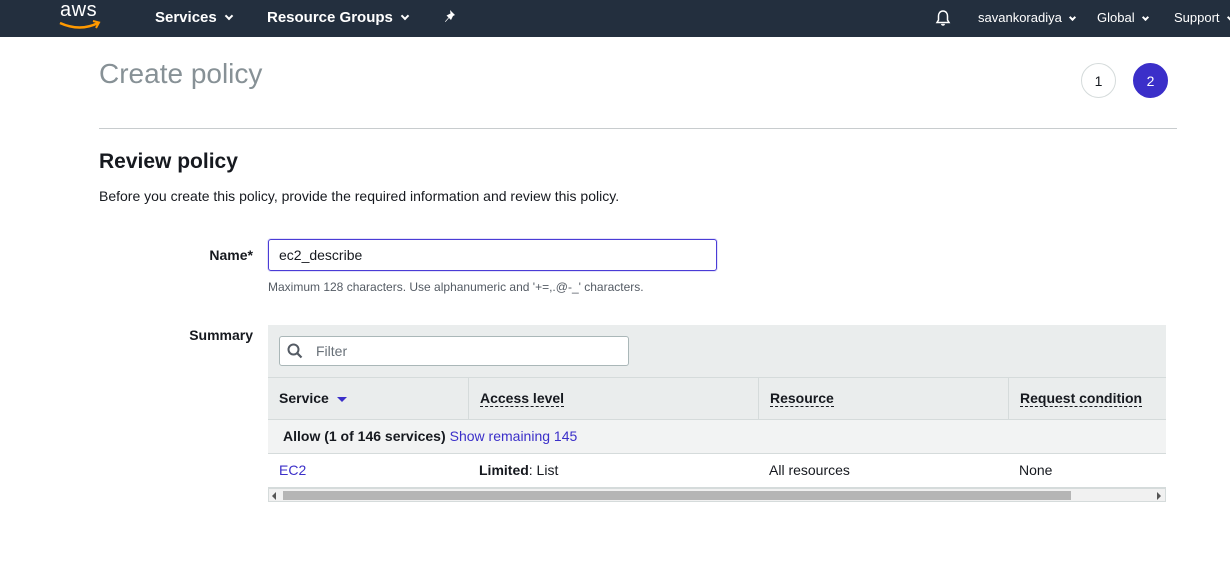 The height and width of the screenshot is (578, 1230). Describe the element at coordinates (883, 398) in the screenshot. I see `column-header-resource: Resource` at that location.